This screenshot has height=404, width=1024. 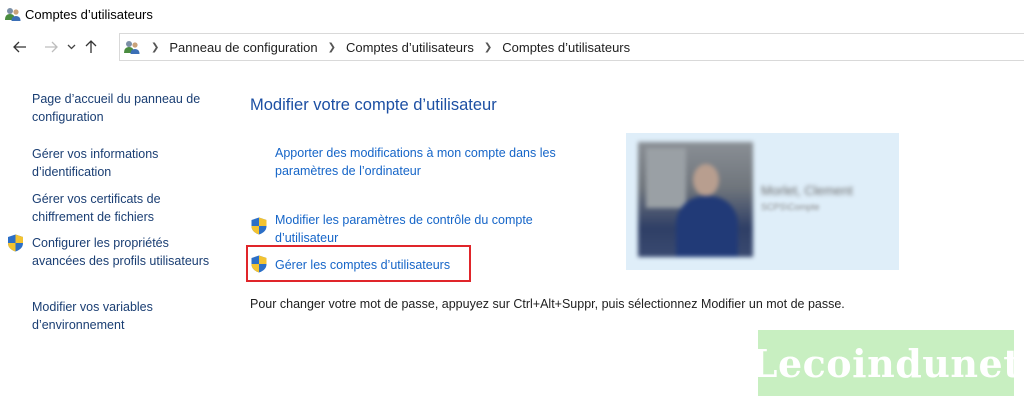 I want to click on user-name: Morlet, Clement, so click(x=807, y=190).